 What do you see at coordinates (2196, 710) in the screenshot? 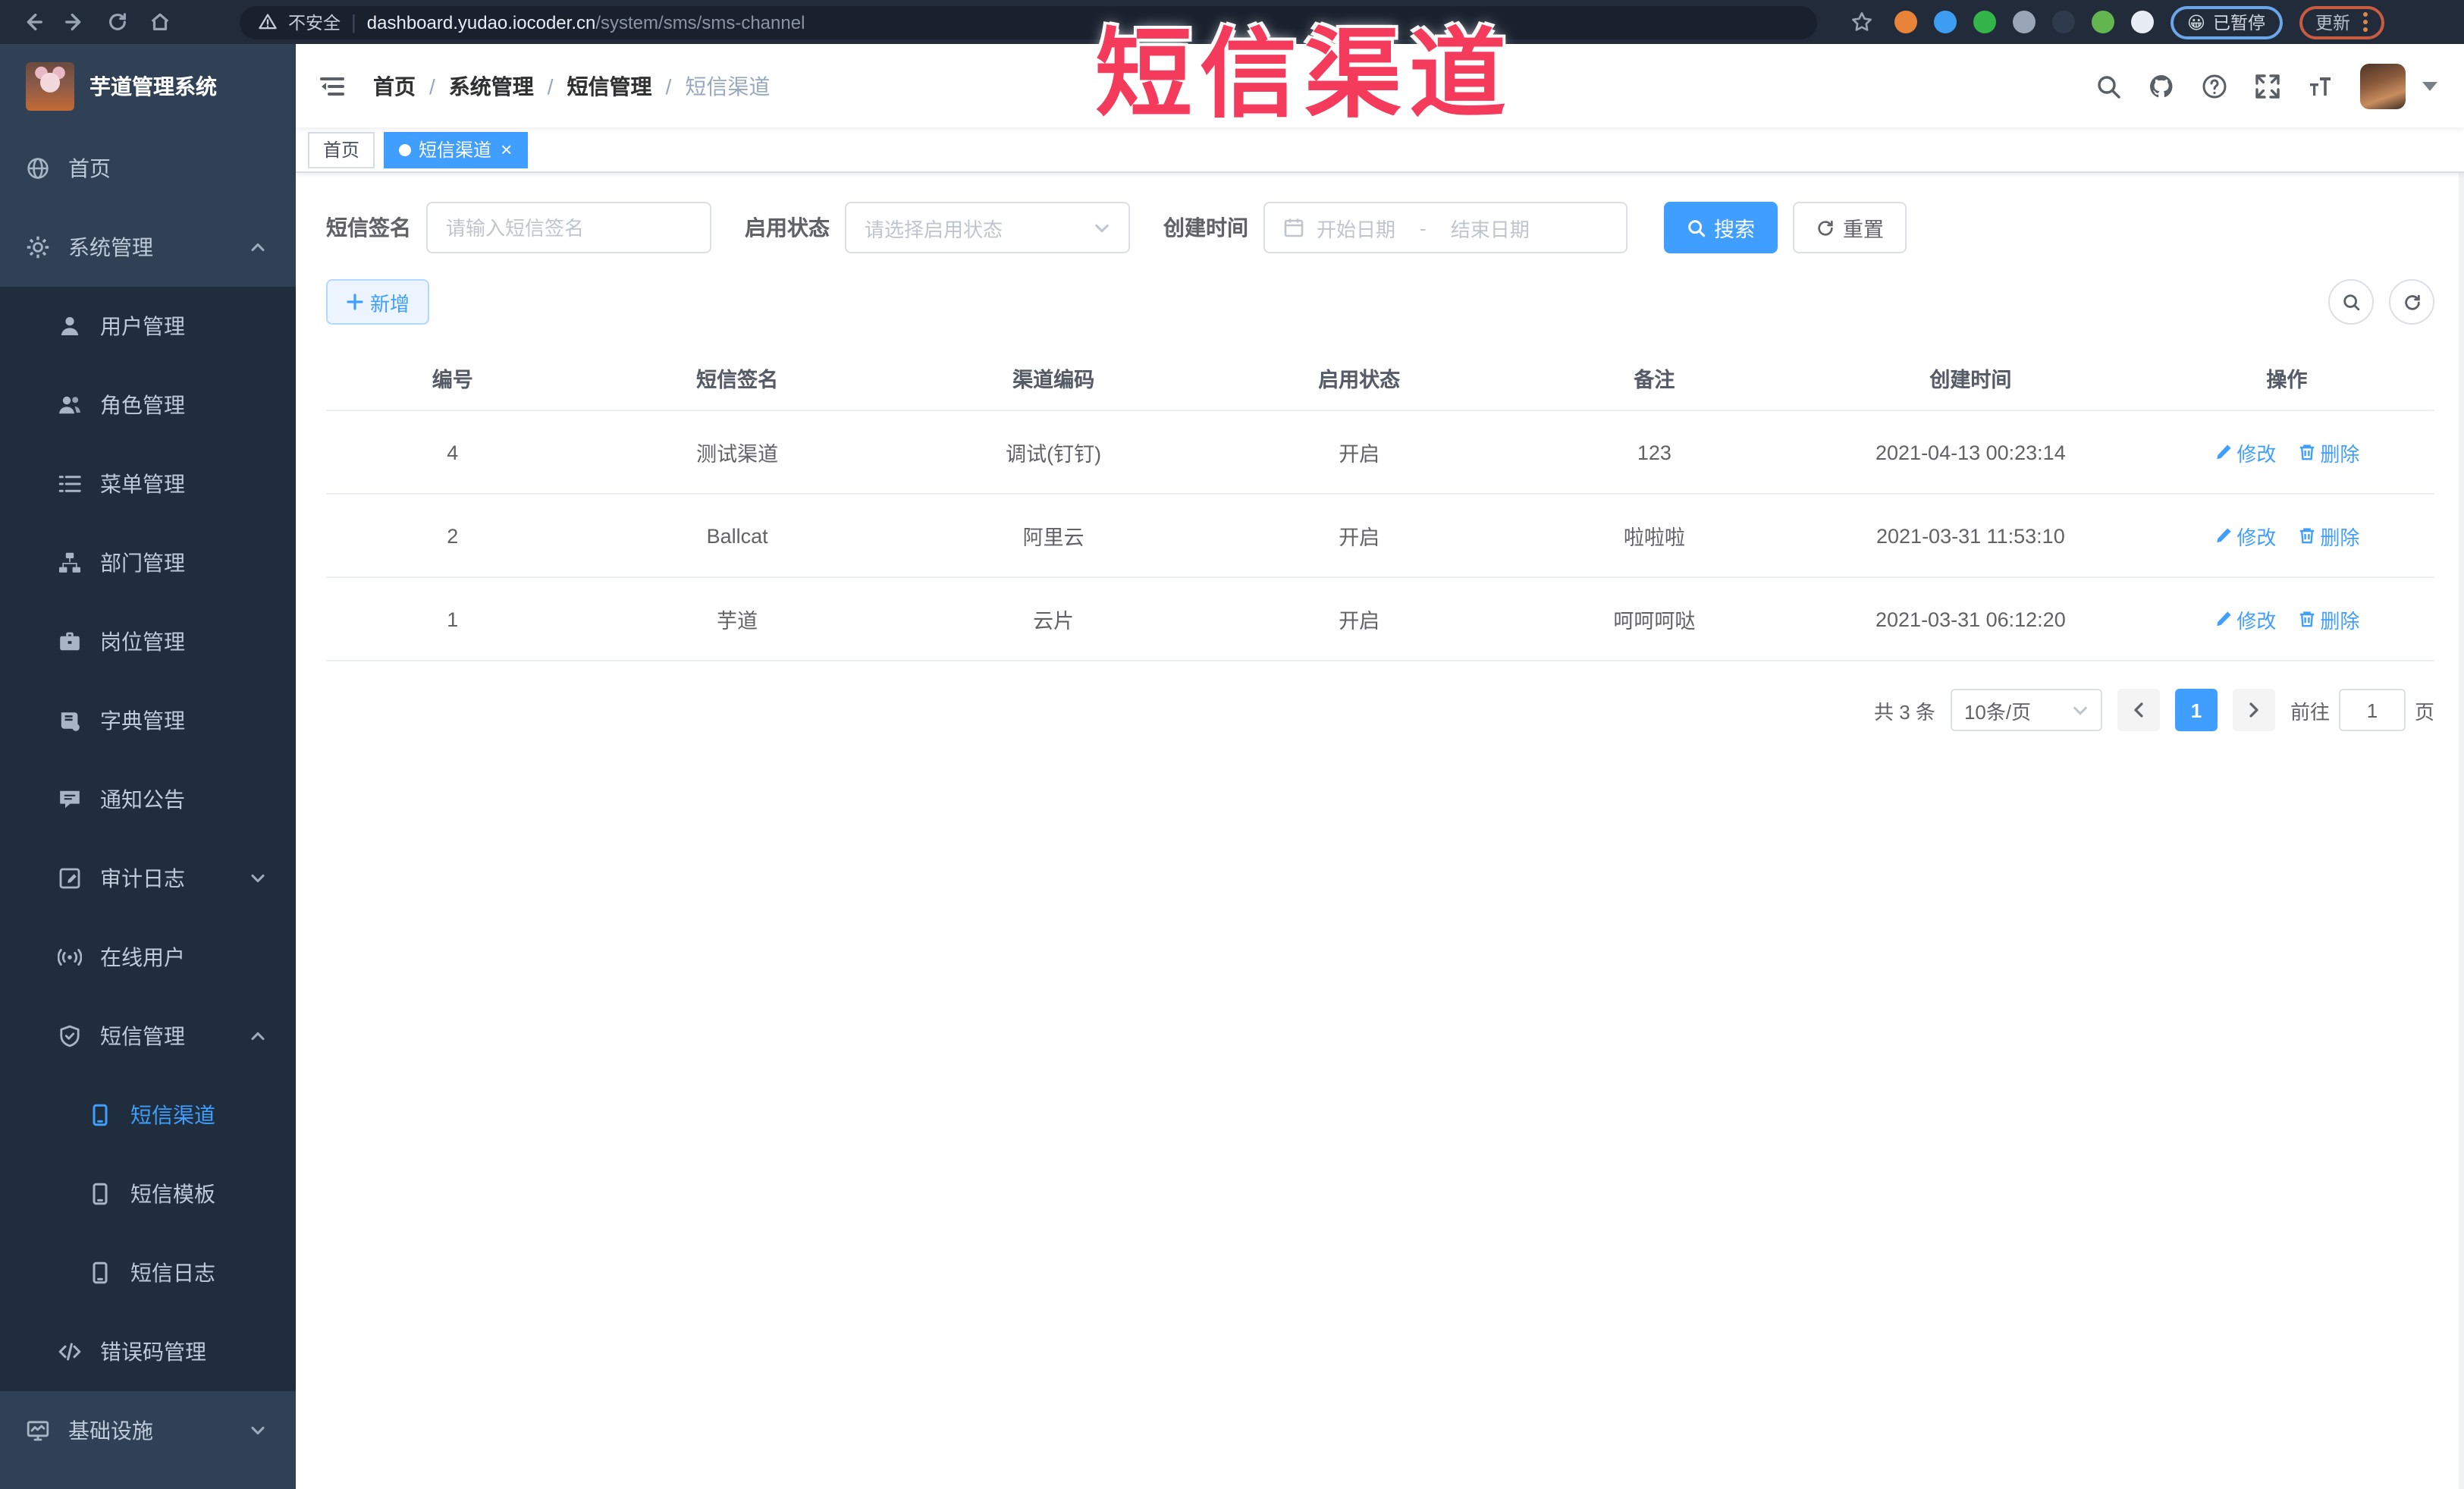
I see `page-number-button: 1` at bounding box center [2196, 710].